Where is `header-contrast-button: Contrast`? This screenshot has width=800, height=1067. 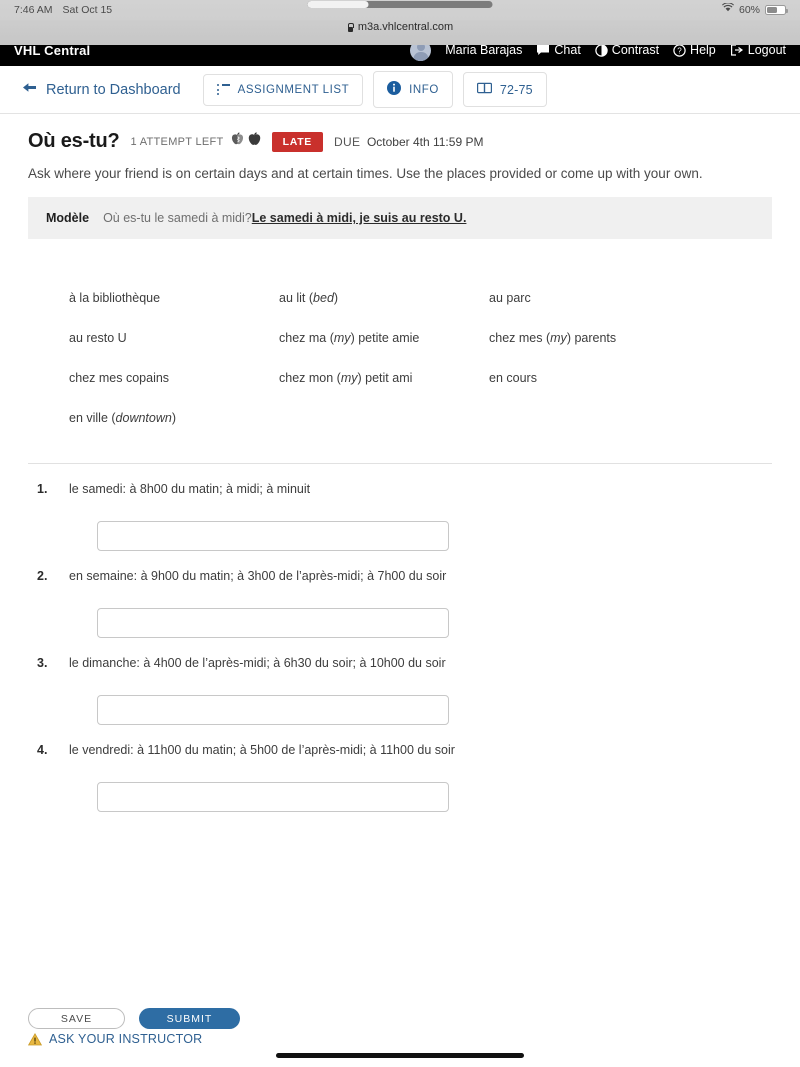
header-contrast-button: Contrast is located at coordinates (627, 51).